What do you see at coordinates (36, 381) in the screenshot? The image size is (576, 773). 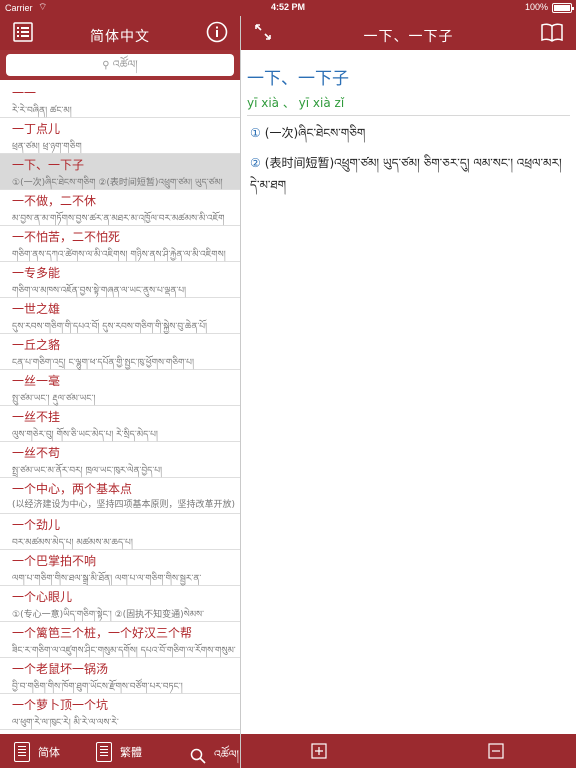 I see `list-item-word: 一丝一毫` at bounding box center [36, 381].